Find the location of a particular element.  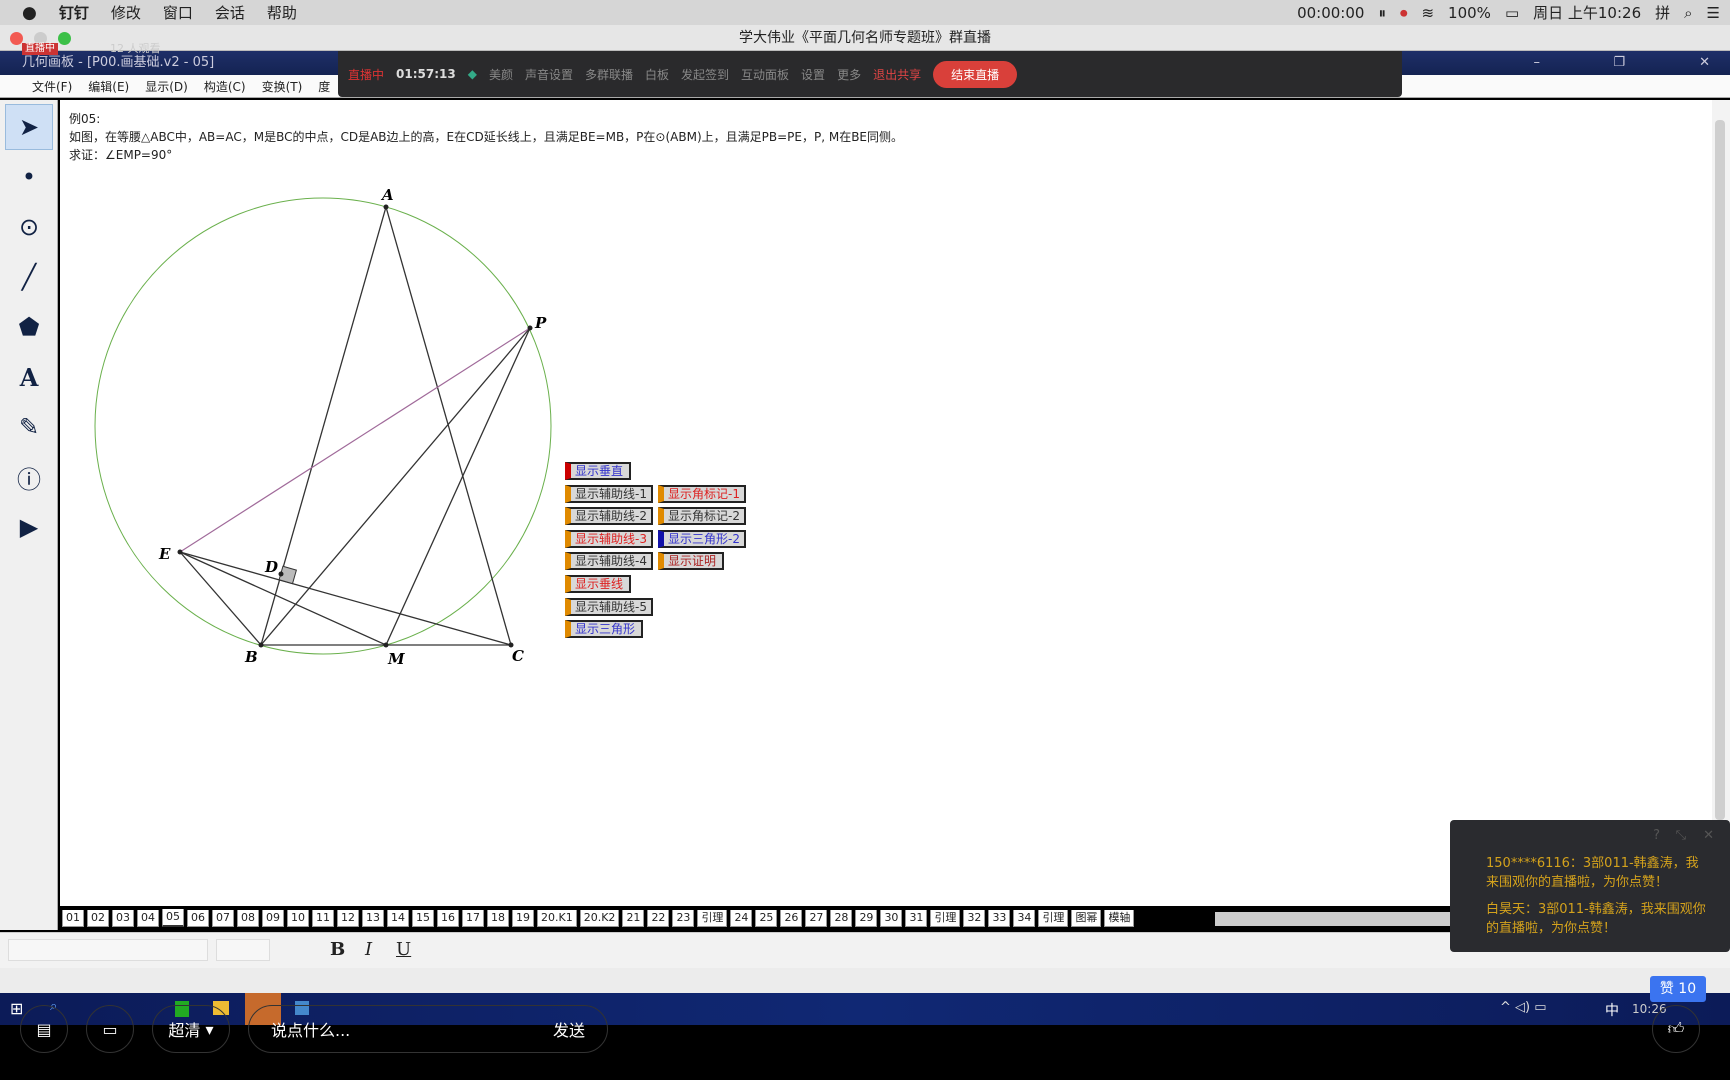

pin-icon: ⤡ is located at coordinates (1681, 835).